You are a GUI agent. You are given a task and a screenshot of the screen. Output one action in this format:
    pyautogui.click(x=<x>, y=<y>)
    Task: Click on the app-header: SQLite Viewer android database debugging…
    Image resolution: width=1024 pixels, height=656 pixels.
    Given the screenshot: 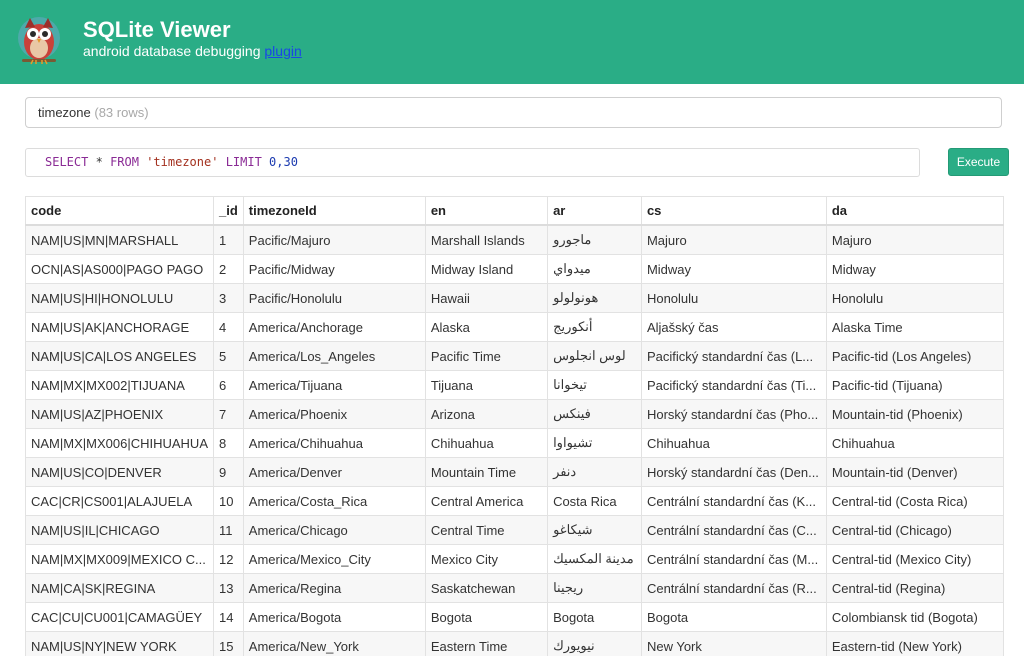 What is the action you would take?
    pyautogui.click(x=512, y=42)
    